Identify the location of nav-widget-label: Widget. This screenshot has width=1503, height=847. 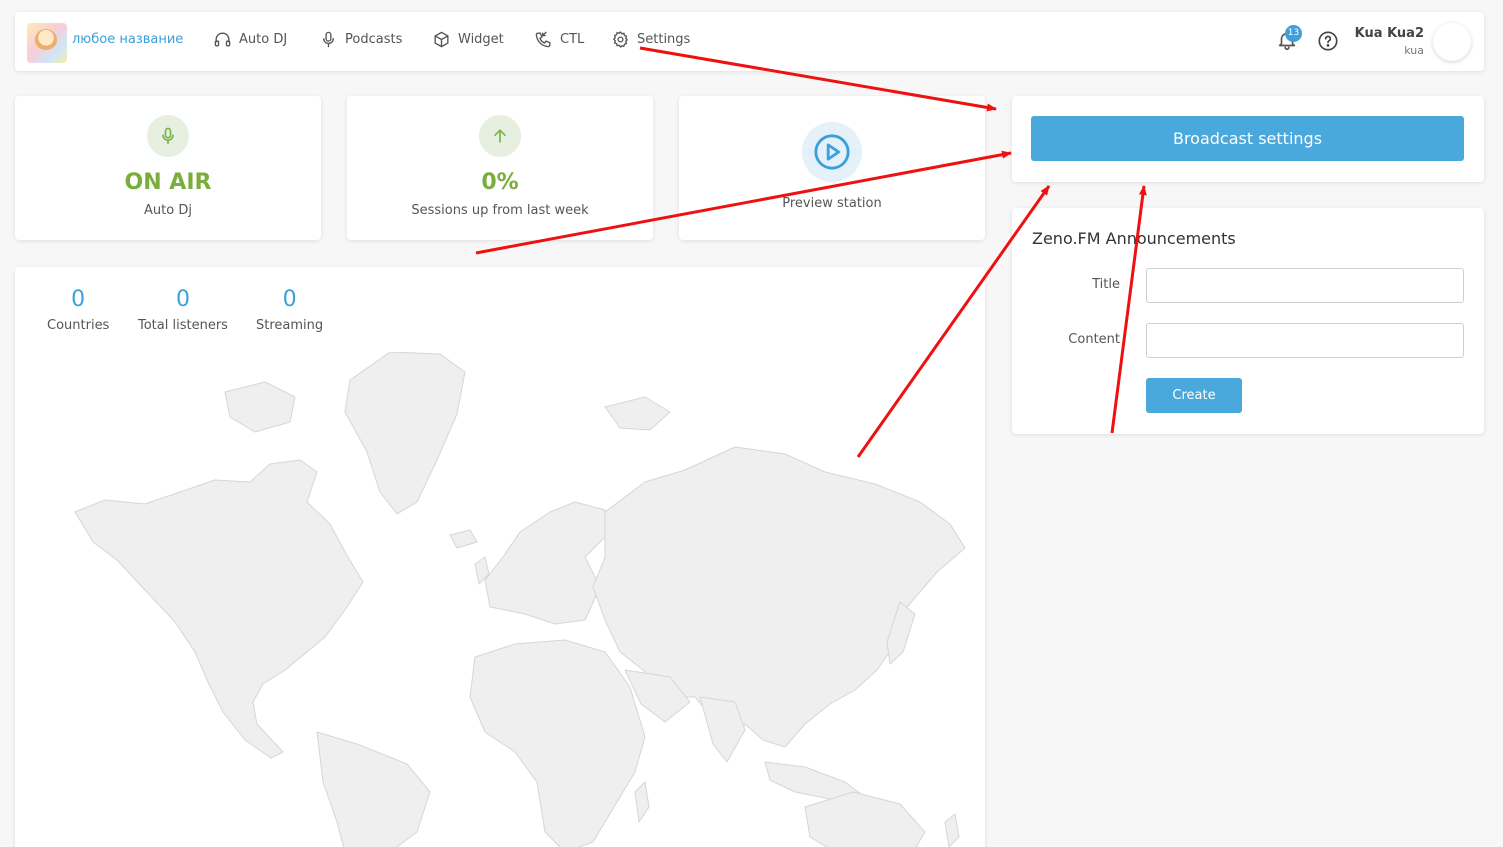
(481, 39).